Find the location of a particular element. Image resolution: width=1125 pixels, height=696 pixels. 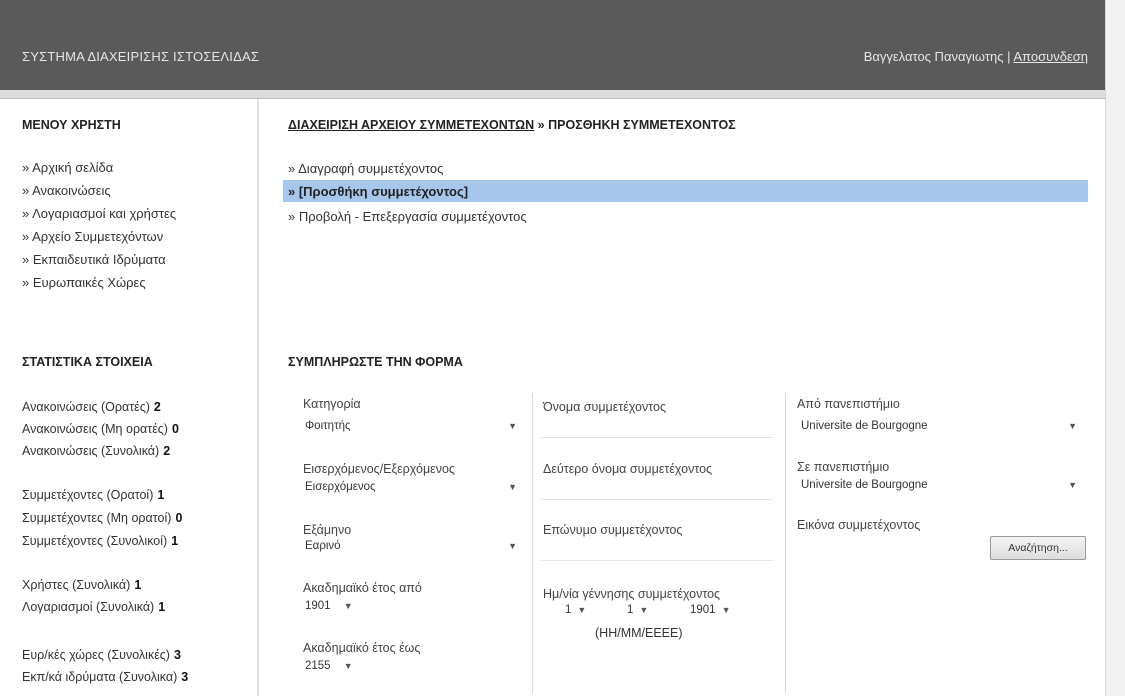

year-to-value: 2155 is located at coordinates (318, 666).